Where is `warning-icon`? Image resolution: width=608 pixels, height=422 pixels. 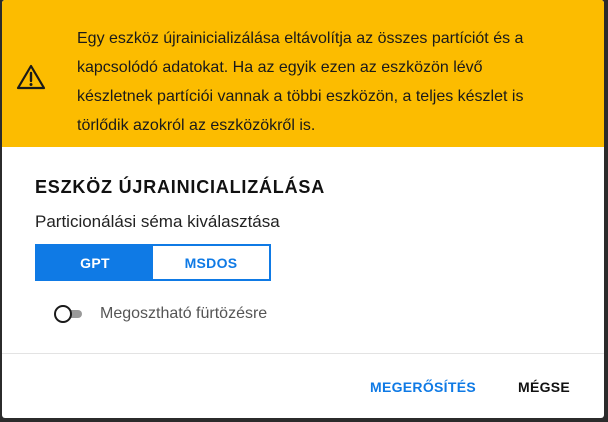
warning-icon is located at coordinates (31, 77).